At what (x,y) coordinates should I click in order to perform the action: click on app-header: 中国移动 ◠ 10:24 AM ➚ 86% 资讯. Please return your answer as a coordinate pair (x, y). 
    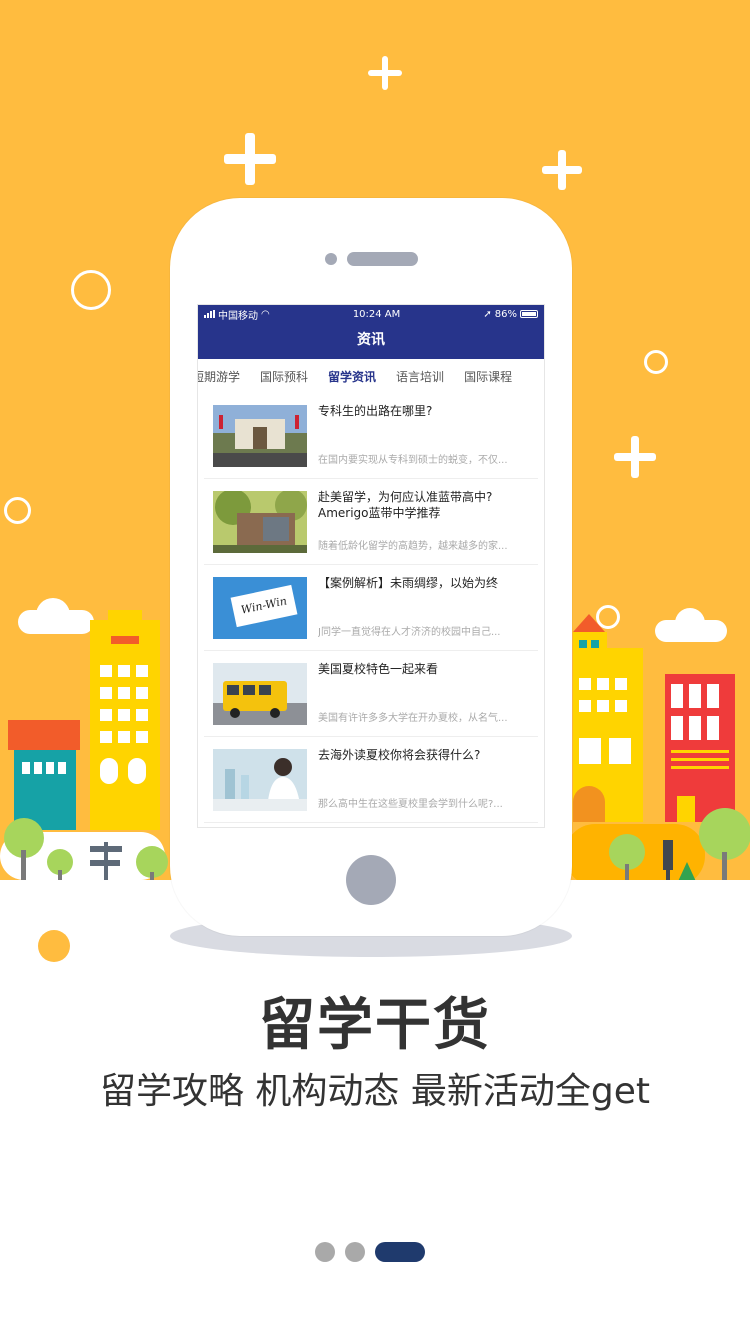
    Looking at the image, I should click on (371, 332).